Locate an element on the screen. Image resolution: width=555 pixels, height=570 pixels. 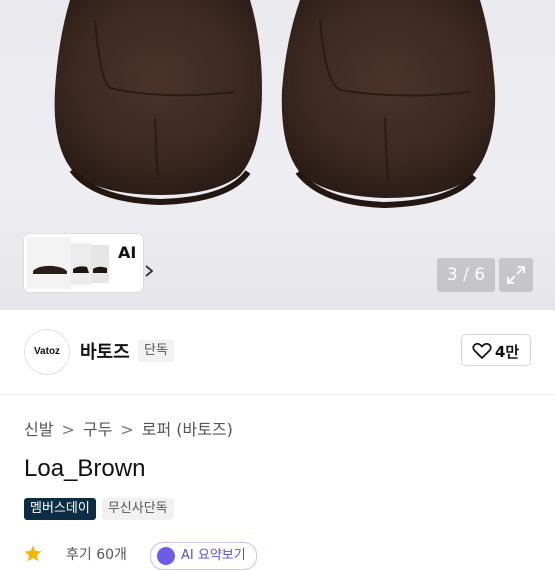
breadcrumb-item-dress-shoes: 구두 is located at coordinates (97, 429).